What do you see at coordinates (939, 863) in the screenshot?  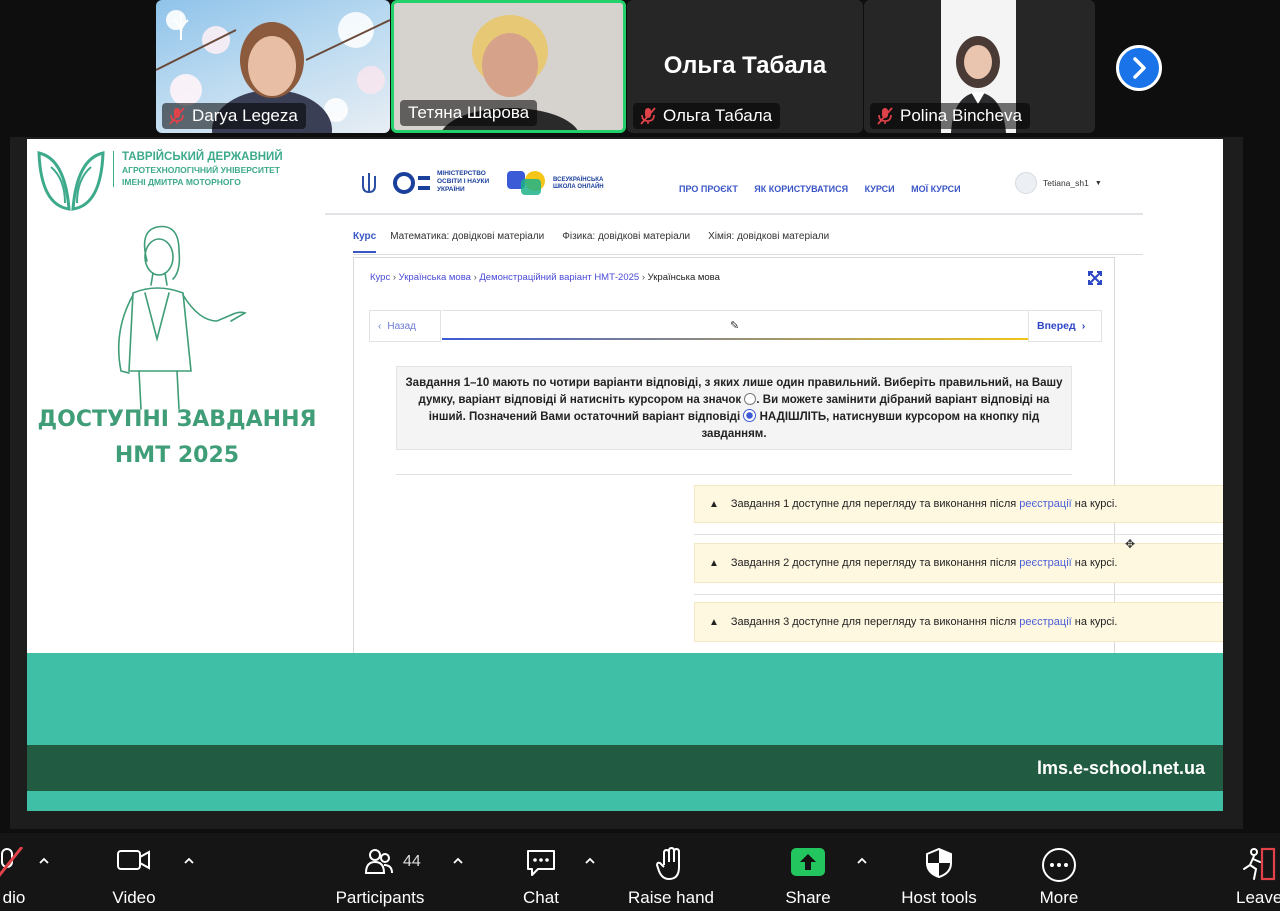 I see `shield-icon` at bounding box center [939, 863].